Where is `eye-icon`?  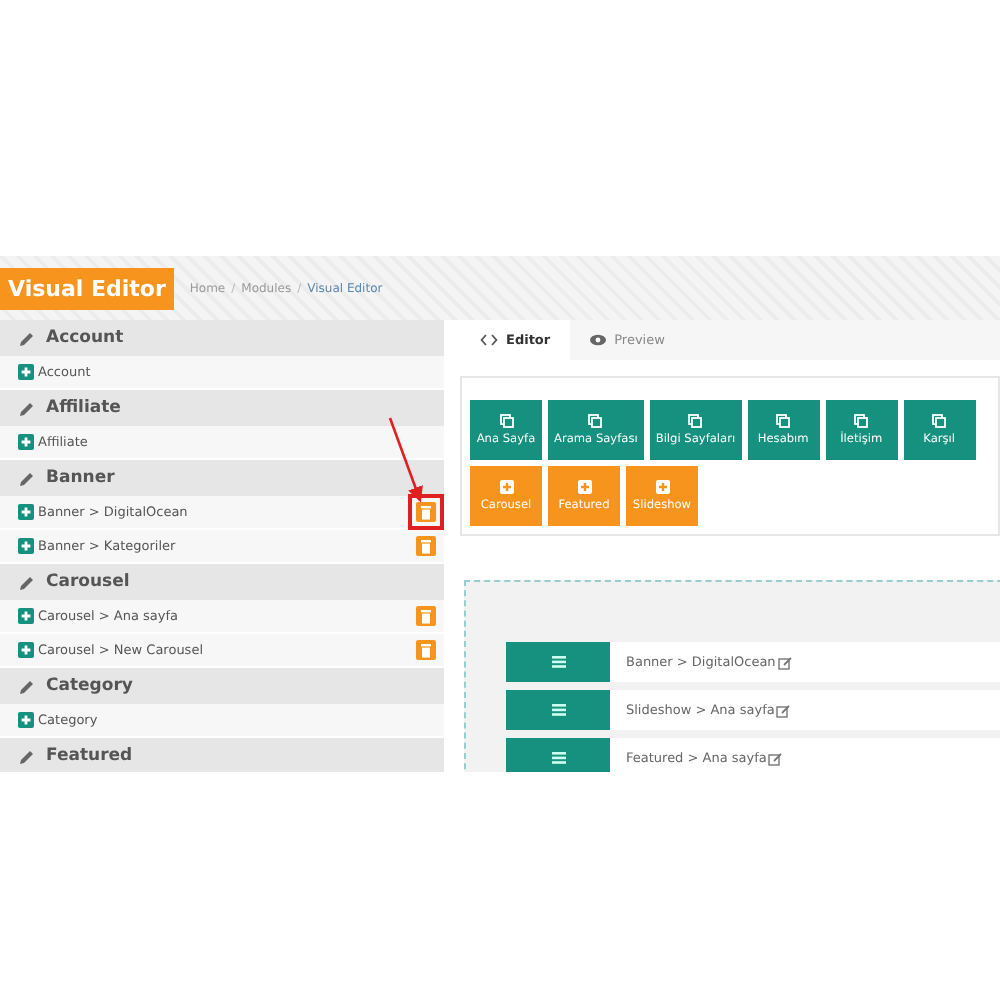 eye-icon is located at coordinates (598, 340).